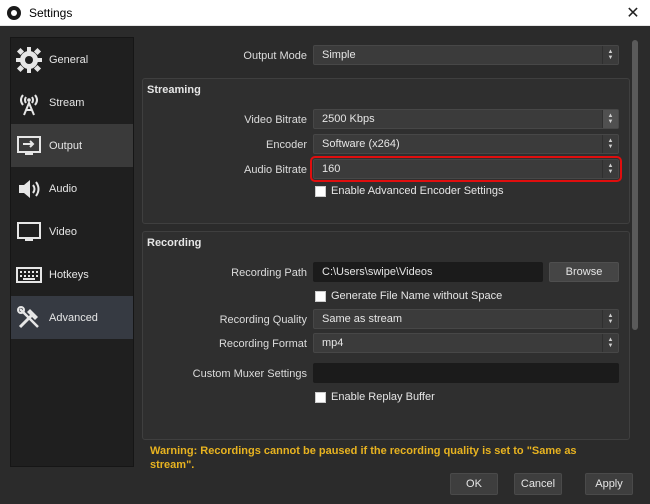 The image size is (650, 504). I want to click on streaming-group-title: Streaming, so click(174, 90).